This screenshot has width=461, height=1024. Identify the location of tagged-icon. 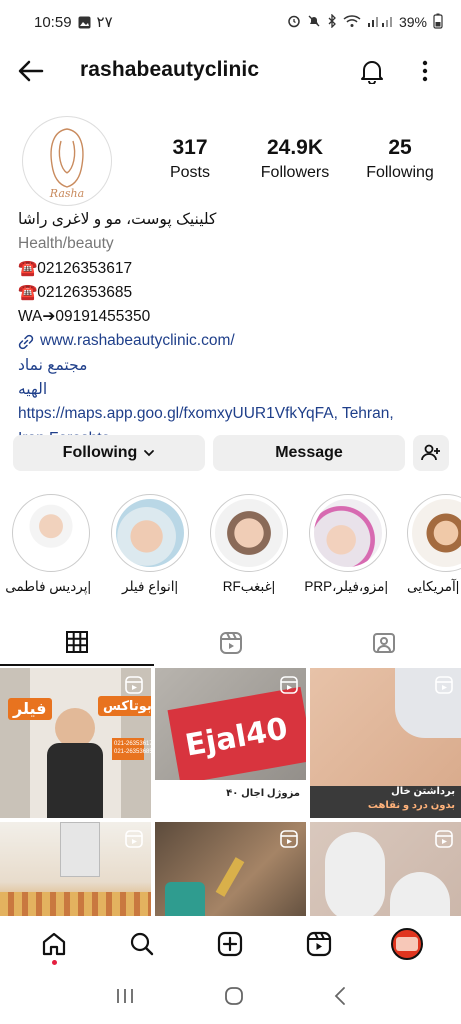
(384, 643).